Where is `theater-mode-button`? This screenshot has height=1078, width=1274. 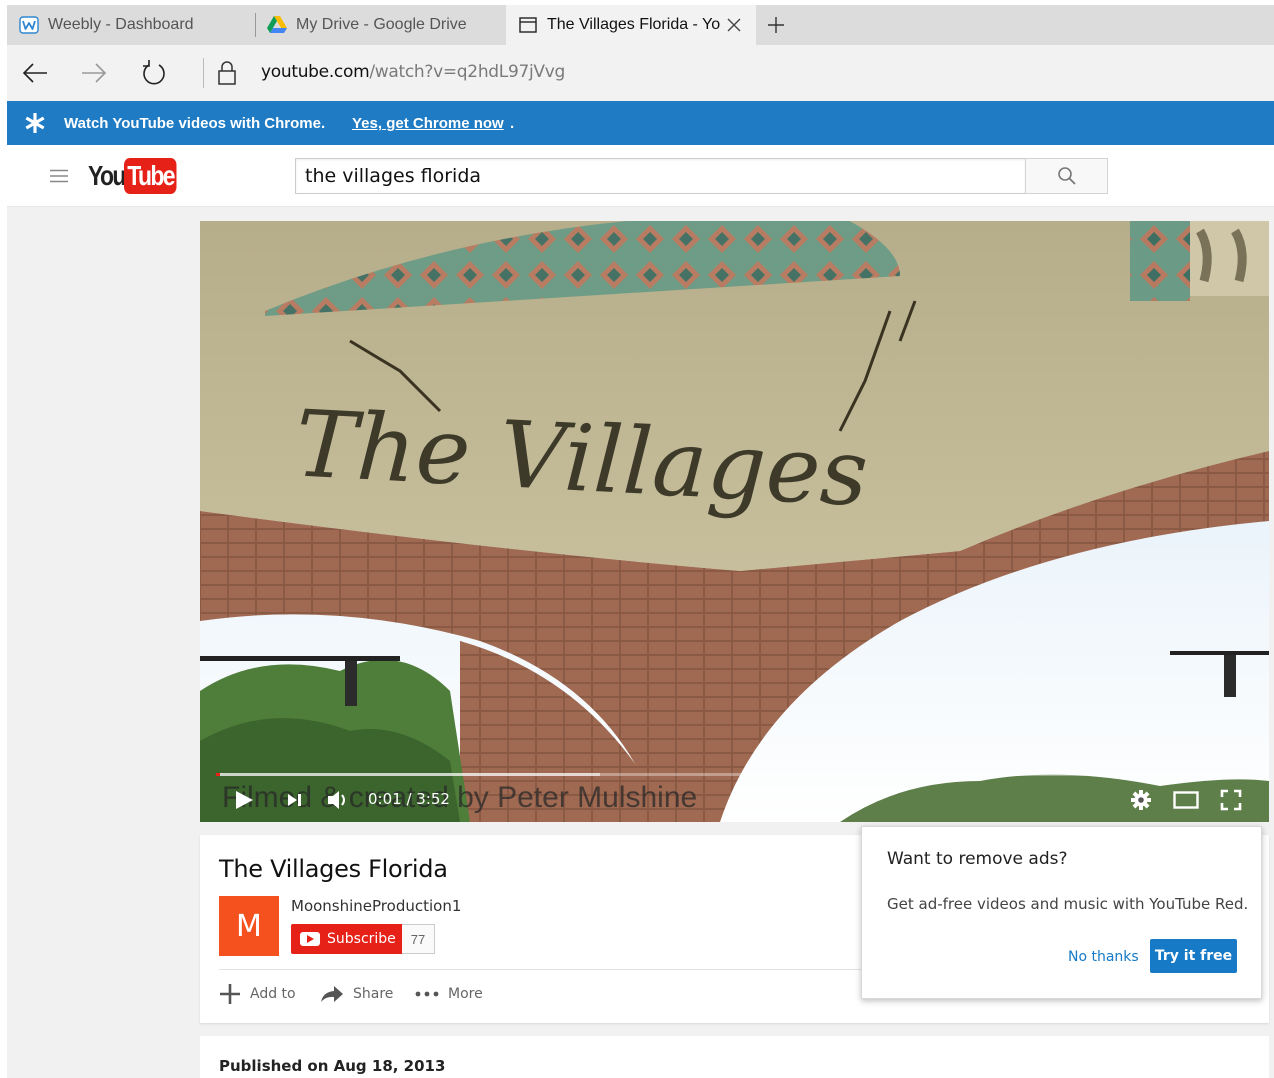 theater-mode-button is located at coordinates (1186, 800).